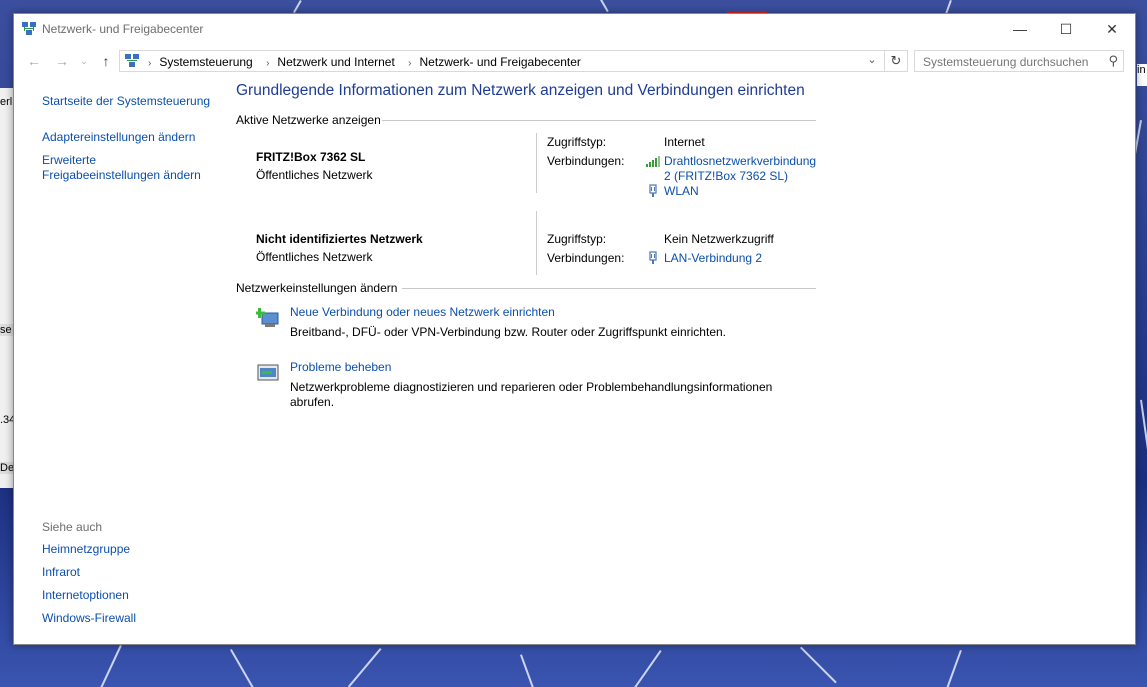 This screenshot has height=687, width=1147. I want to click on access-type-value: Internet, so click(684, 142).